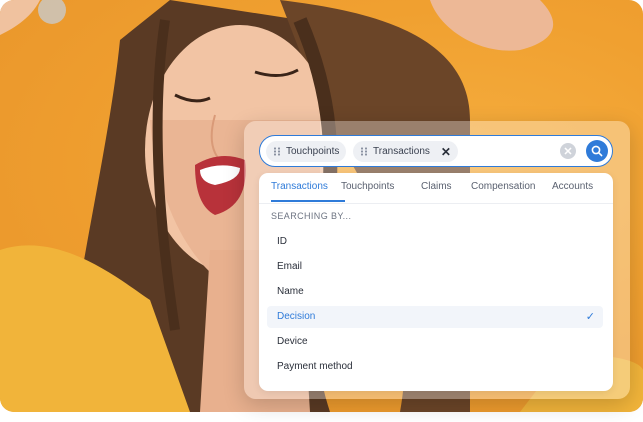  Describe the element at coordinates (401, 151) in the screenshot. I see `chip-label: Transactions` at that location.